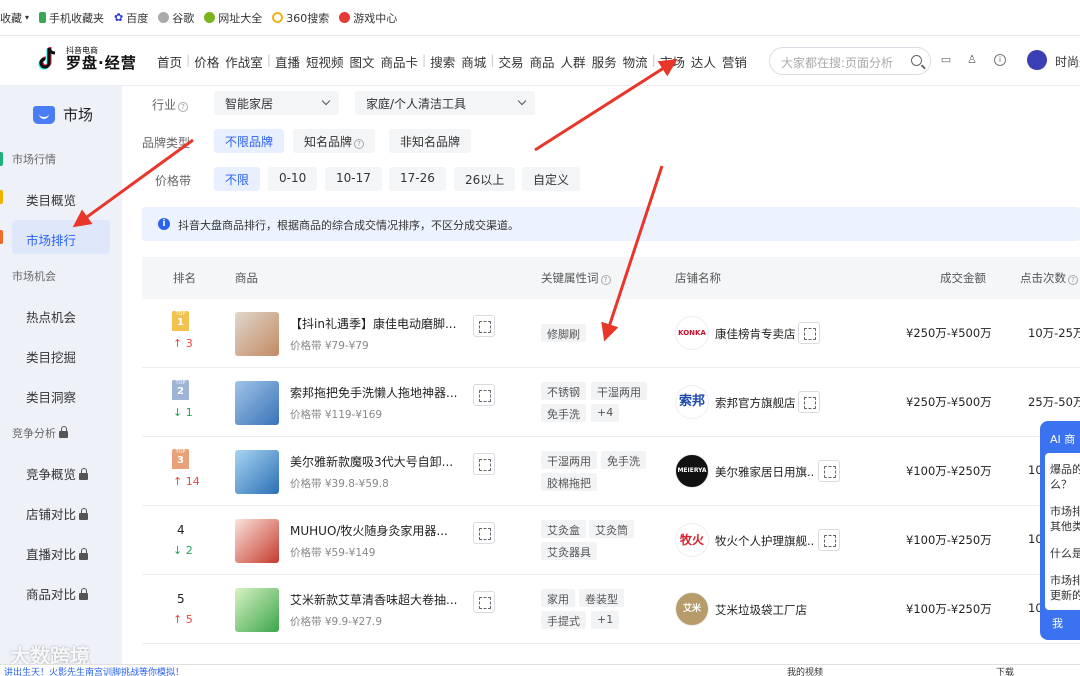 Image resolution: width=1080 pixels, height=676 pixels. Describe the element at coordinates (94, 670) in the screenshot. I see `status-news: 讲出生天！火影先生南宫训脚挑战等你模拟！` at that location.